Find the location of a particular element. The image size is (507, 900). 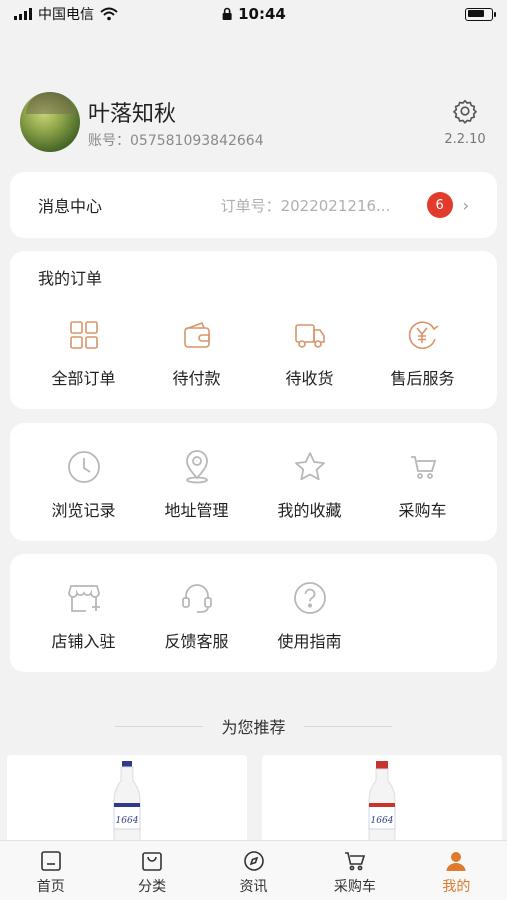

services-card: 店铺入驻 反馈客服 使用指南 is located at coordinates (253, 613).